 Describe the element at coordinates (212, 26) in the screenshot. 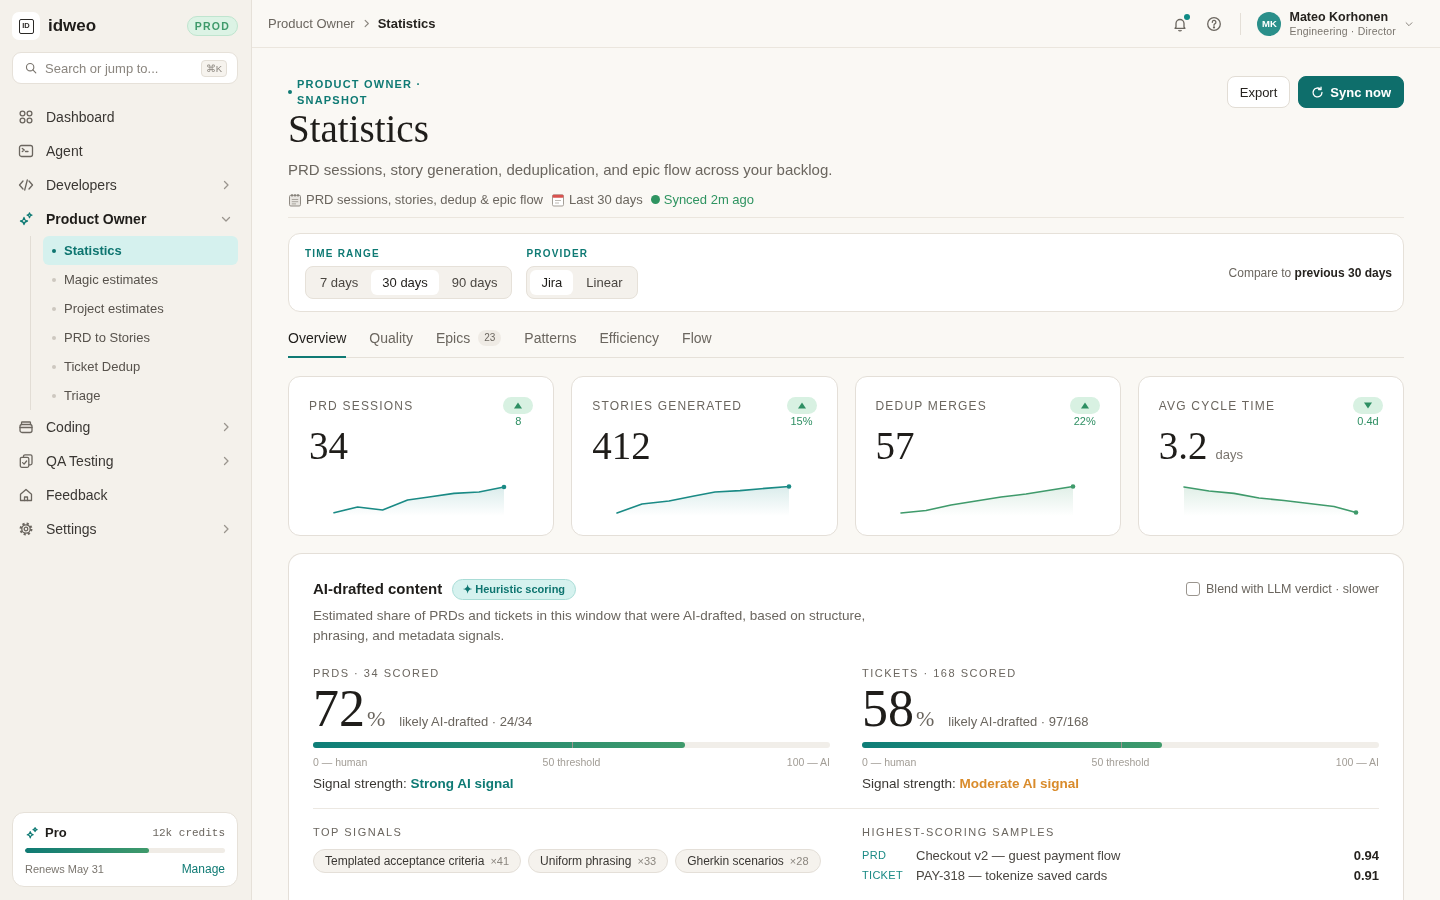

I see `environment-badge: PROD` at that location.